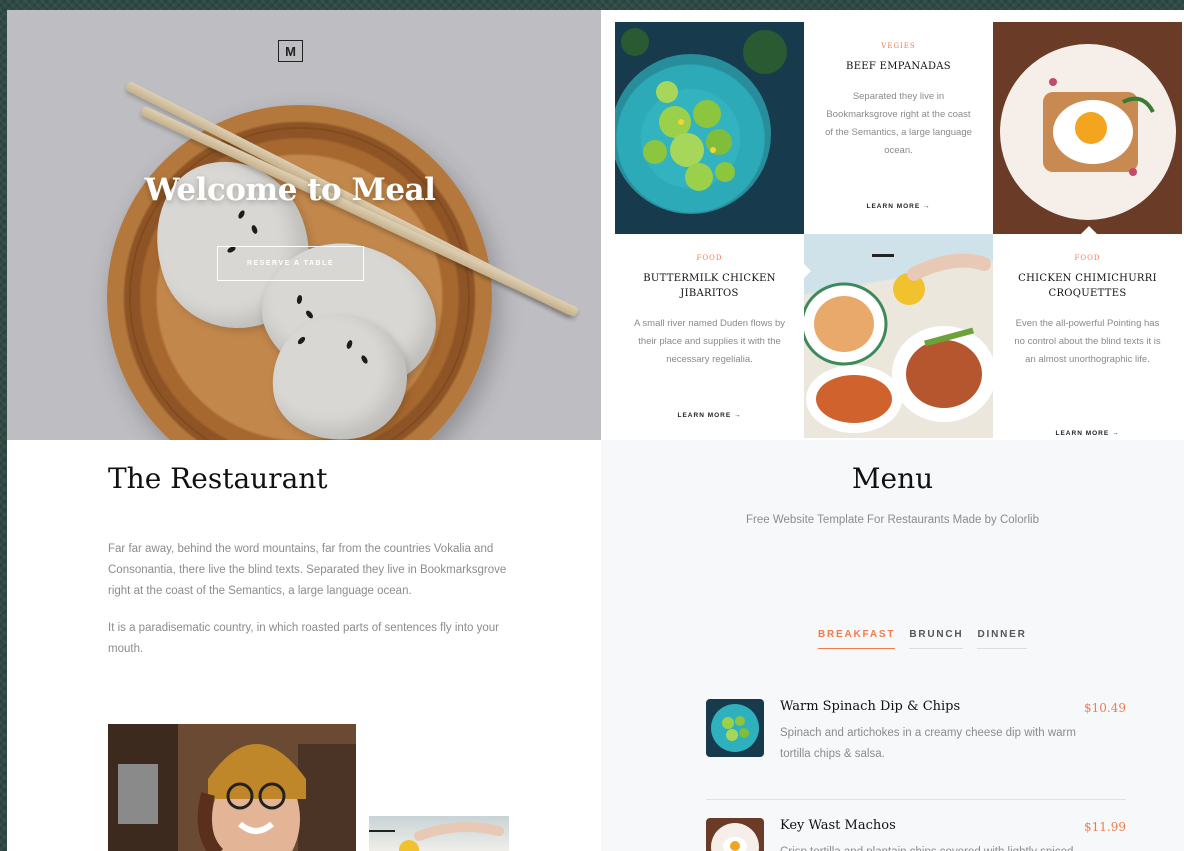 The image size is (1184, 851). Describe the element at coordinates (1087, 128) in the screenshot. I see `fried-egg-plate-image` at that location.